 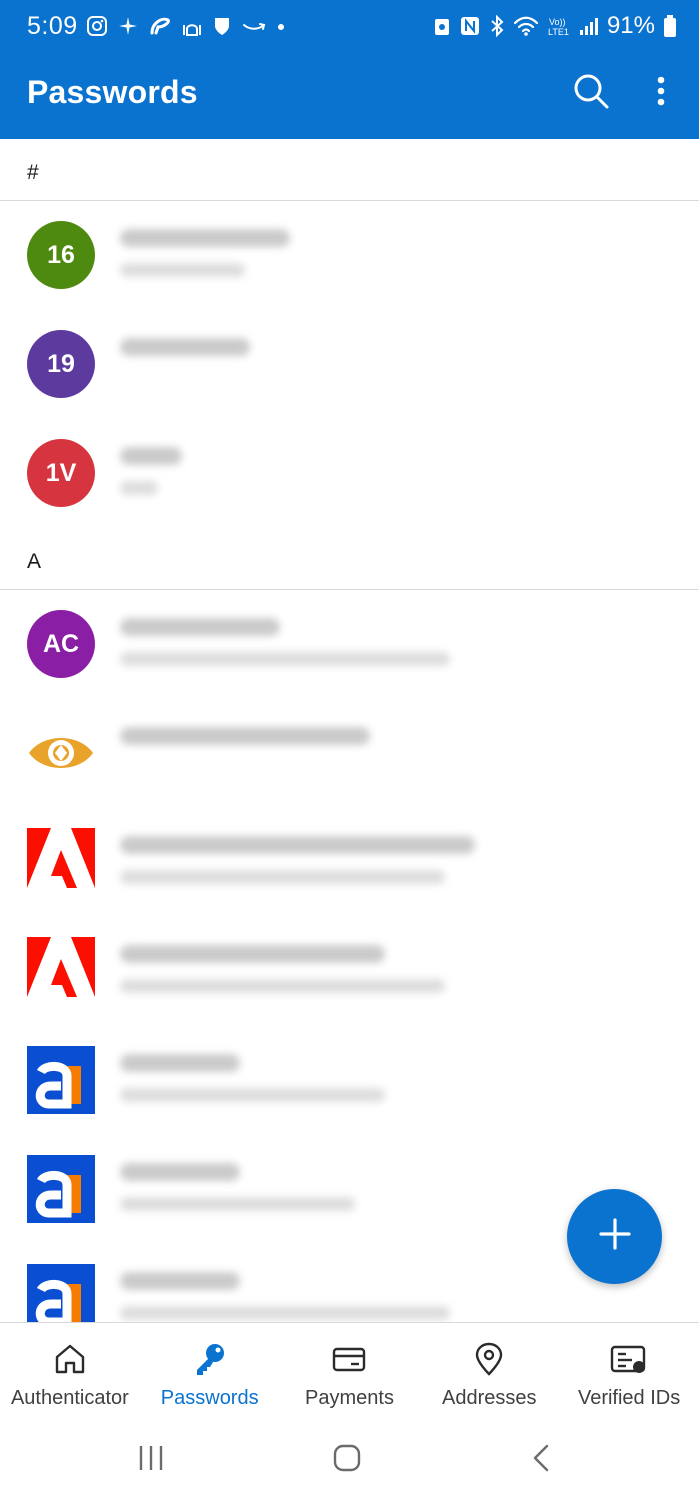 What do you see at coordinates (629, 1398) in the screenshot?
I see `nav-label: Verified IDs` at bounding box center [629, 1398].